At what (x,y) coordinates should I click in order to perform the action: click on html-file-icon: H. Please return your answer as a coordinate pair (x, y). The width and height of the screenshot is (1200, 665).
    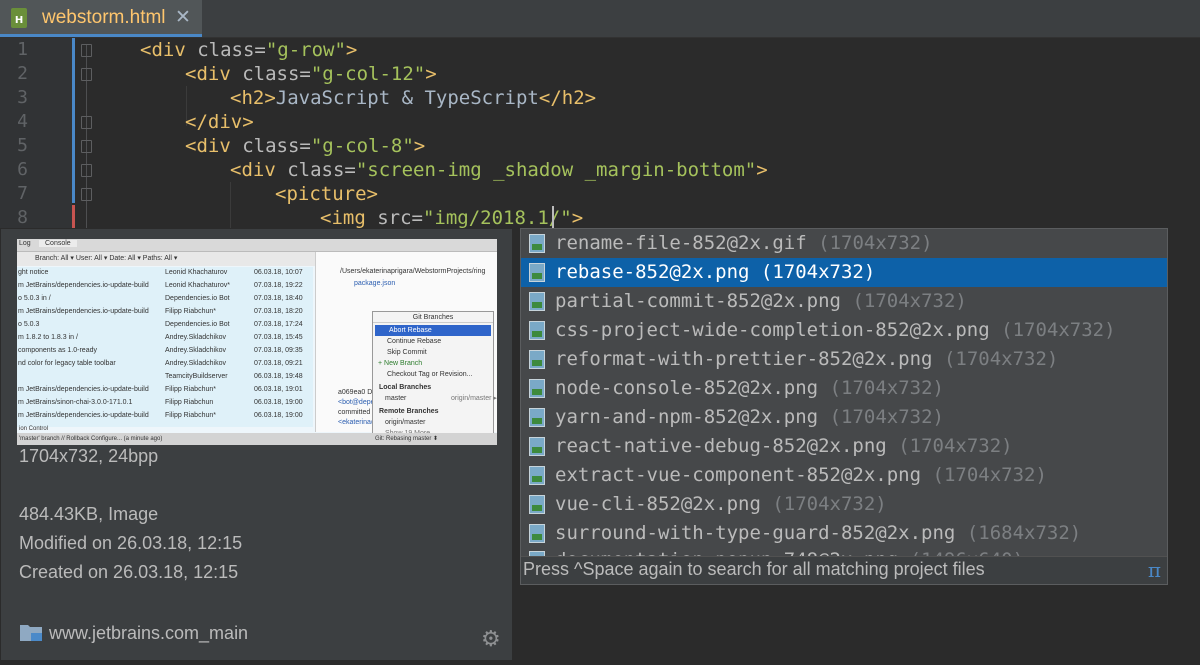
    Looking at the image, I should click on (19, 18).